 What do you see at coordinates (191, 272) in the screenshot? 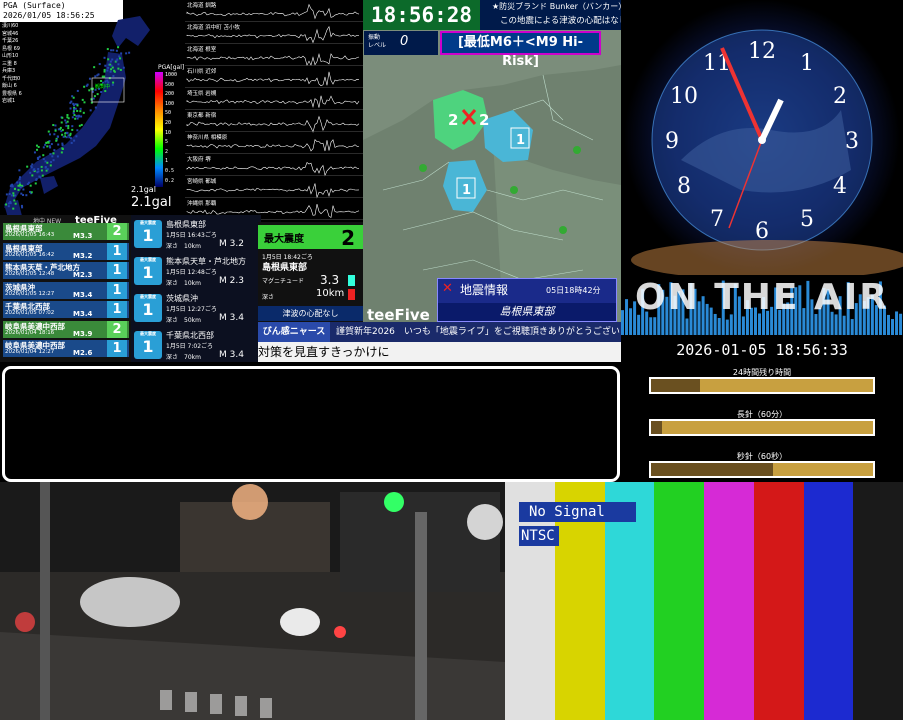
I see `detail-date: 1月5日 12:48ごろ` at bounding box center [191, 272].